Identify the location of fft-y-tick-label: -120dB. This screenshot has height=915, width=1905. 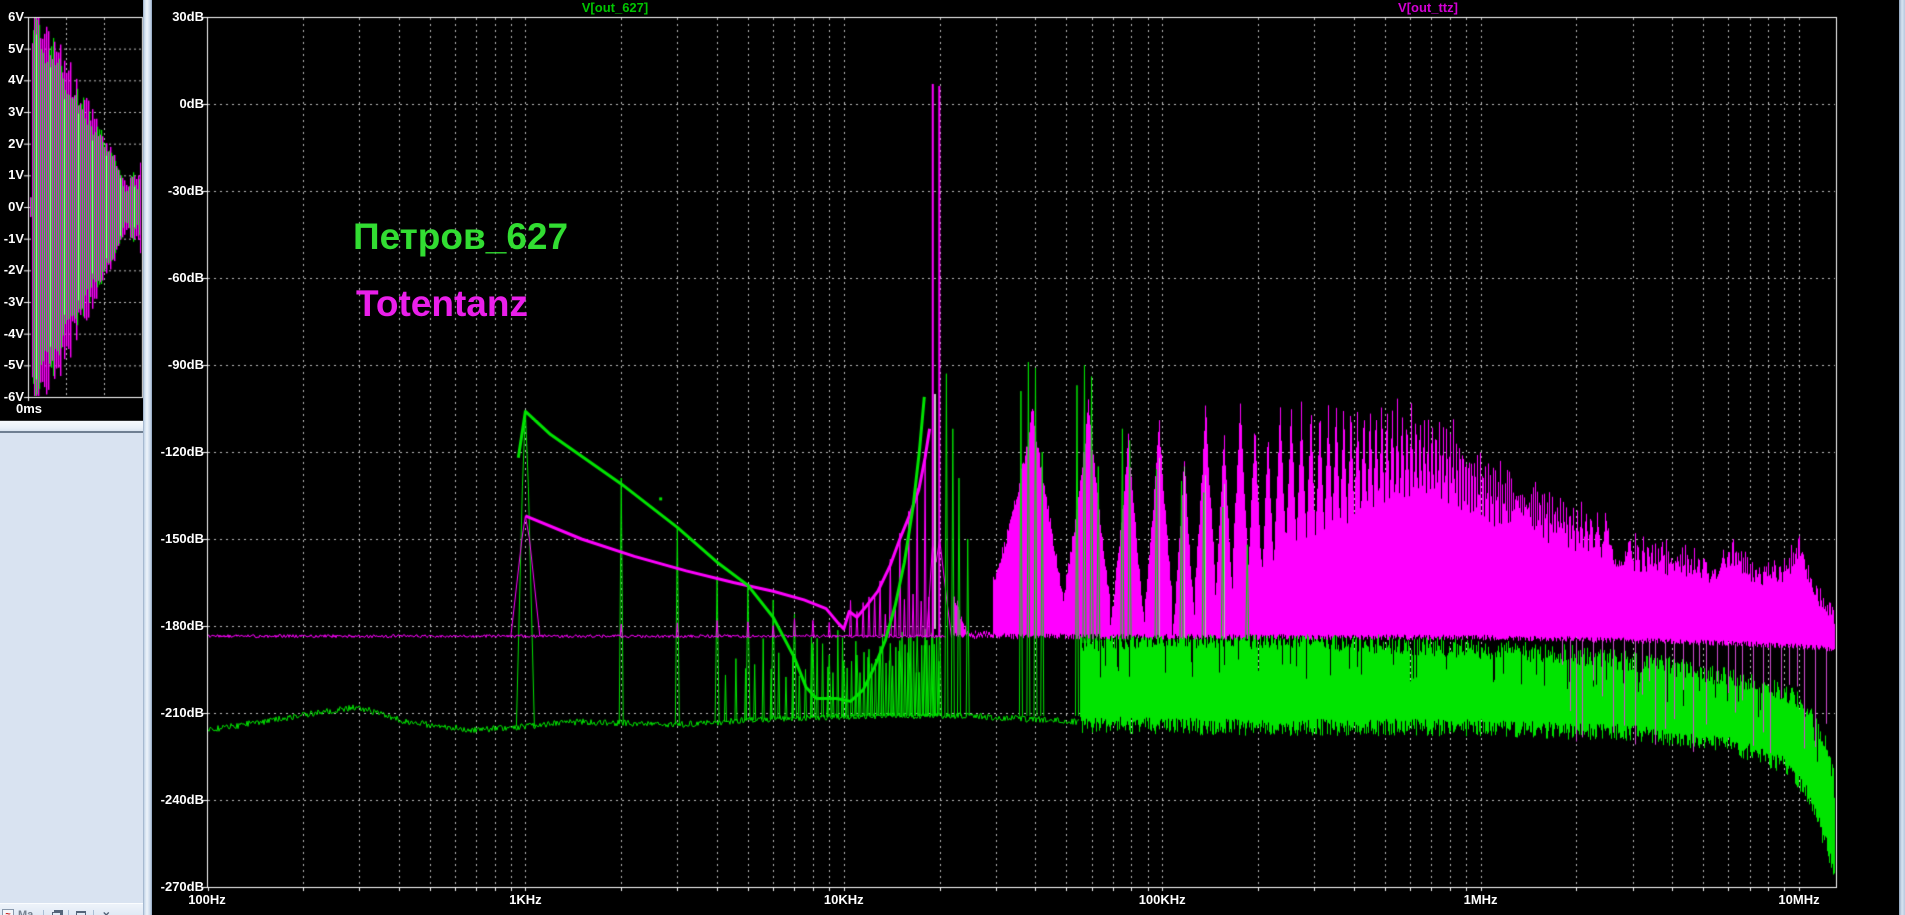
(182, 451).